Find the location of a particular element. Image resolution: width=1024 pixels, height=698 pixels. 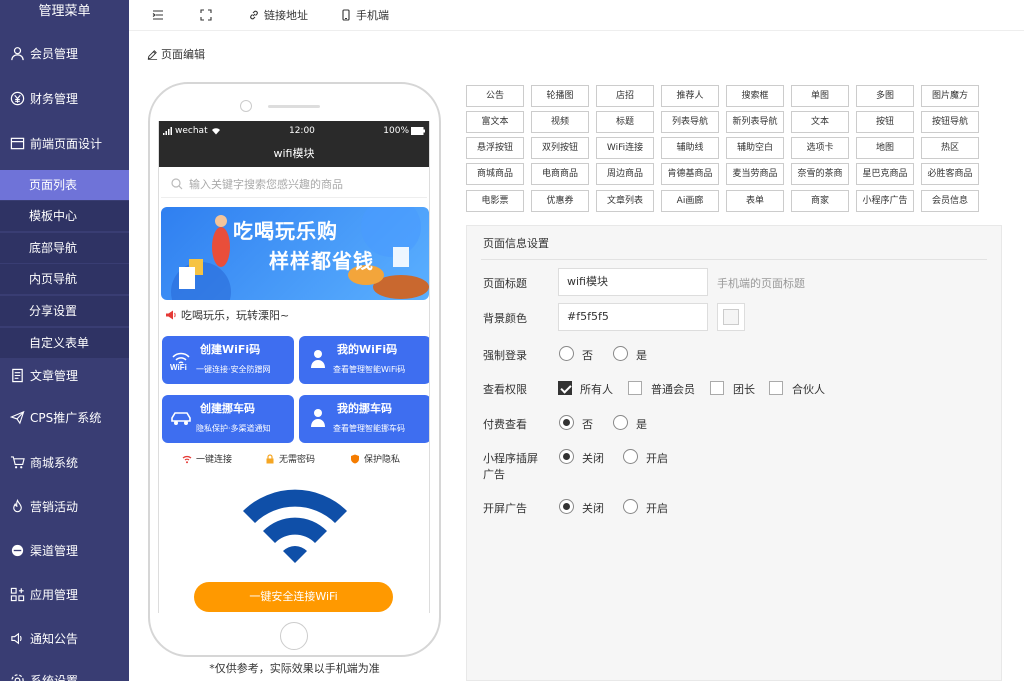

page-title-input: wifi模块 is located at coordinates (633, 282).